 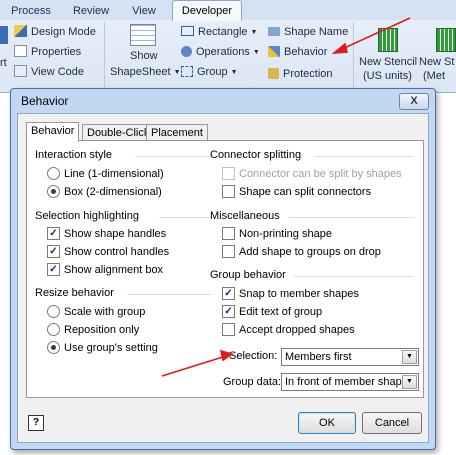 What do you see at coordinates (310, 252) in the screenshot?
I see `add-shape-to-groups-label: Add shape to groups on drop` at bounding box center [310, 252].